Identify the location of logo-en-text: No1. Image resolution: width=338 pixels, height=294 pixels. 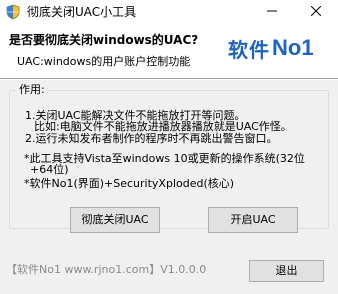
(293, 47).